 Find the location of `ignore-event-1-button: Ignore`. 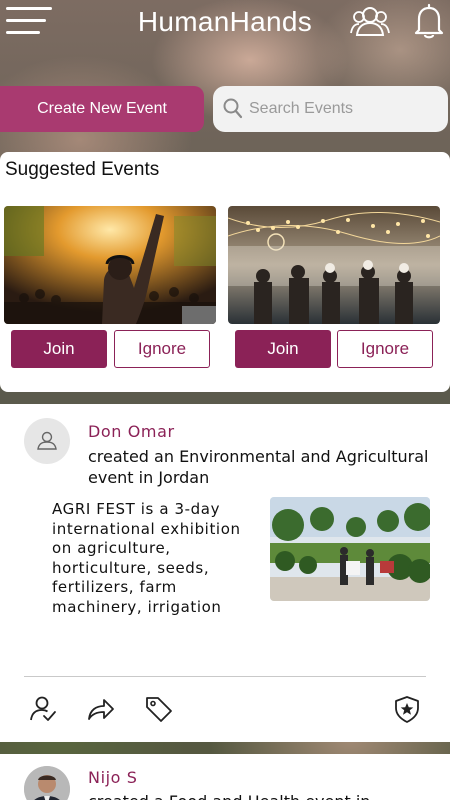

ignore-event-1-button: Ignore is located at coordinates (162, 349).